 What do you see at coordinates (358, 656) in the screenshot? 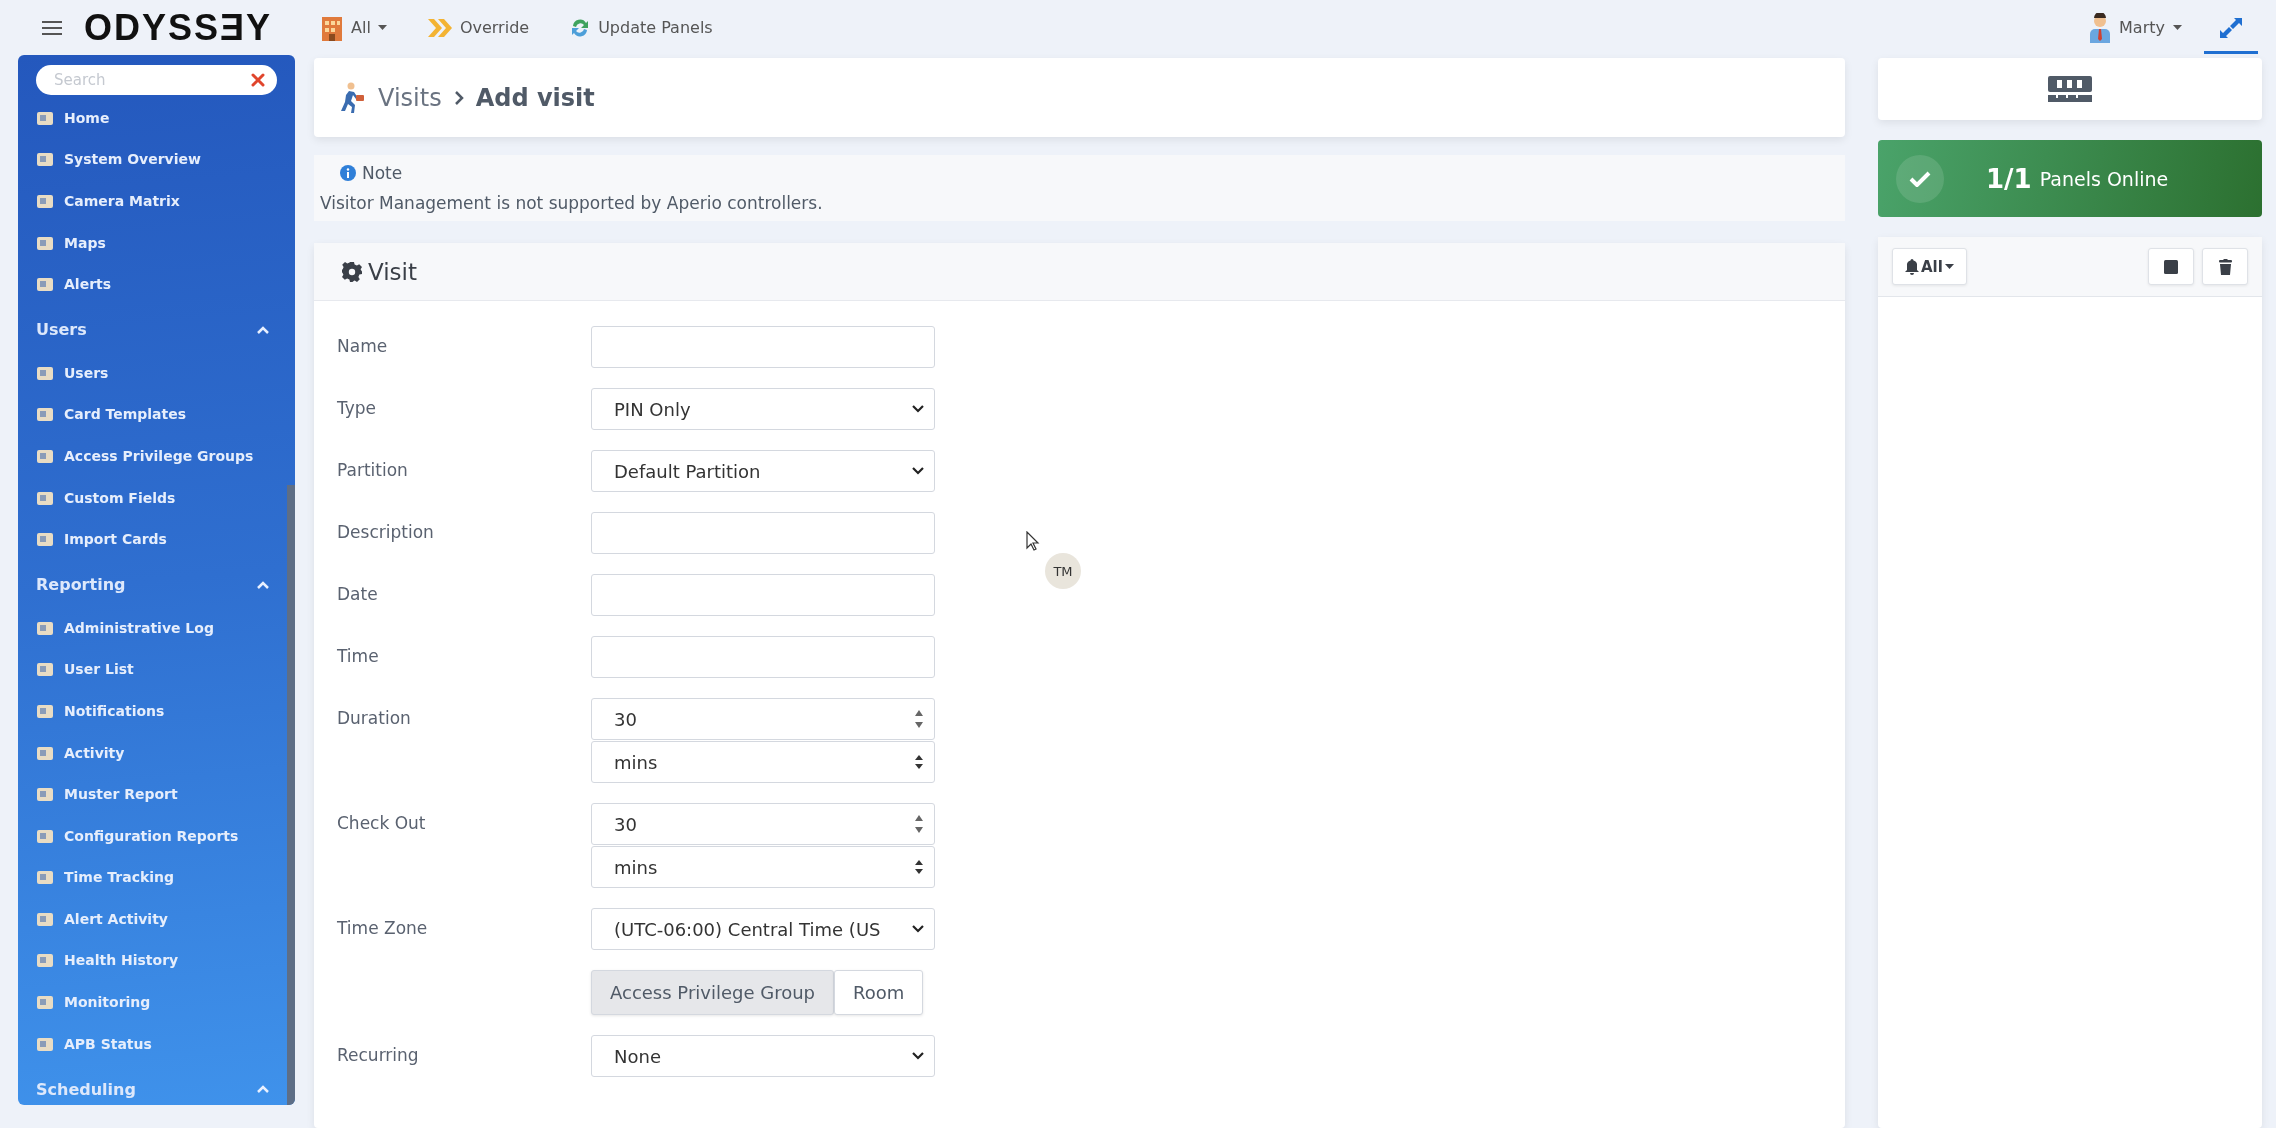
I see `field-label: Time` at bounding box center [358, 656].